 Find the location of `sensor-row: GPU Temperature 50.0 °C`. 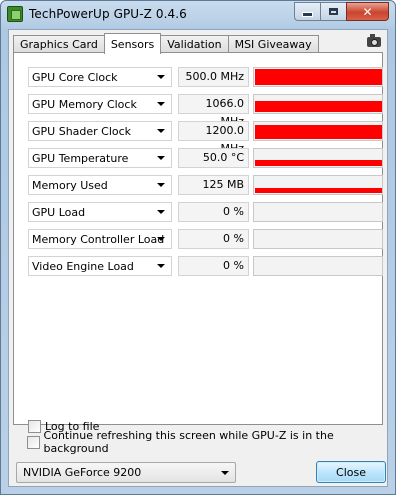

sensor-row: GPU Temperature 50.0 °C is located at coordinates (205, 158).